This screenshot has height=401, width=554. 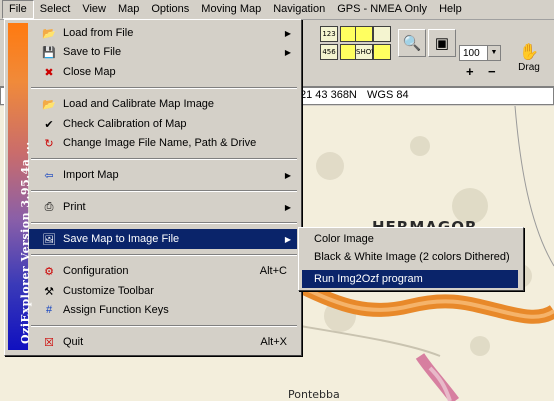 I want to click on route-tool-icon, so click(x=364, y=34).